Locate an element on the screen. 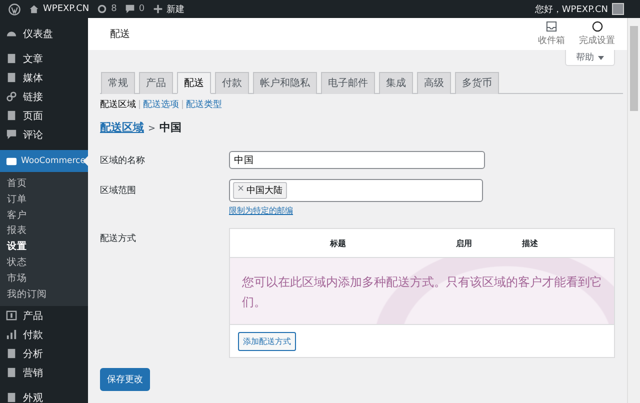 The width and height of the screenshot is (640, 403). submenu-item: 订单 is located at coordinates (44, 200).